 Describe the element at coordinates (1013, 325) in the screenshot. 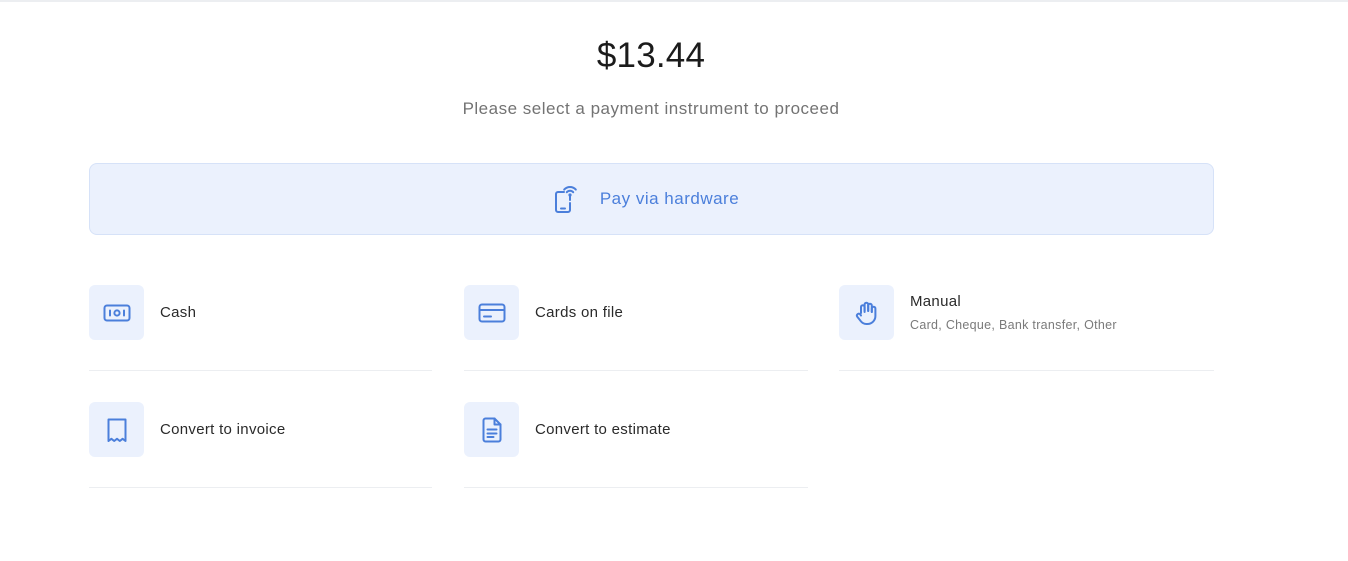

I see `option-sub-manual: Card, Cheque, Bank transfer, Other` at that location.